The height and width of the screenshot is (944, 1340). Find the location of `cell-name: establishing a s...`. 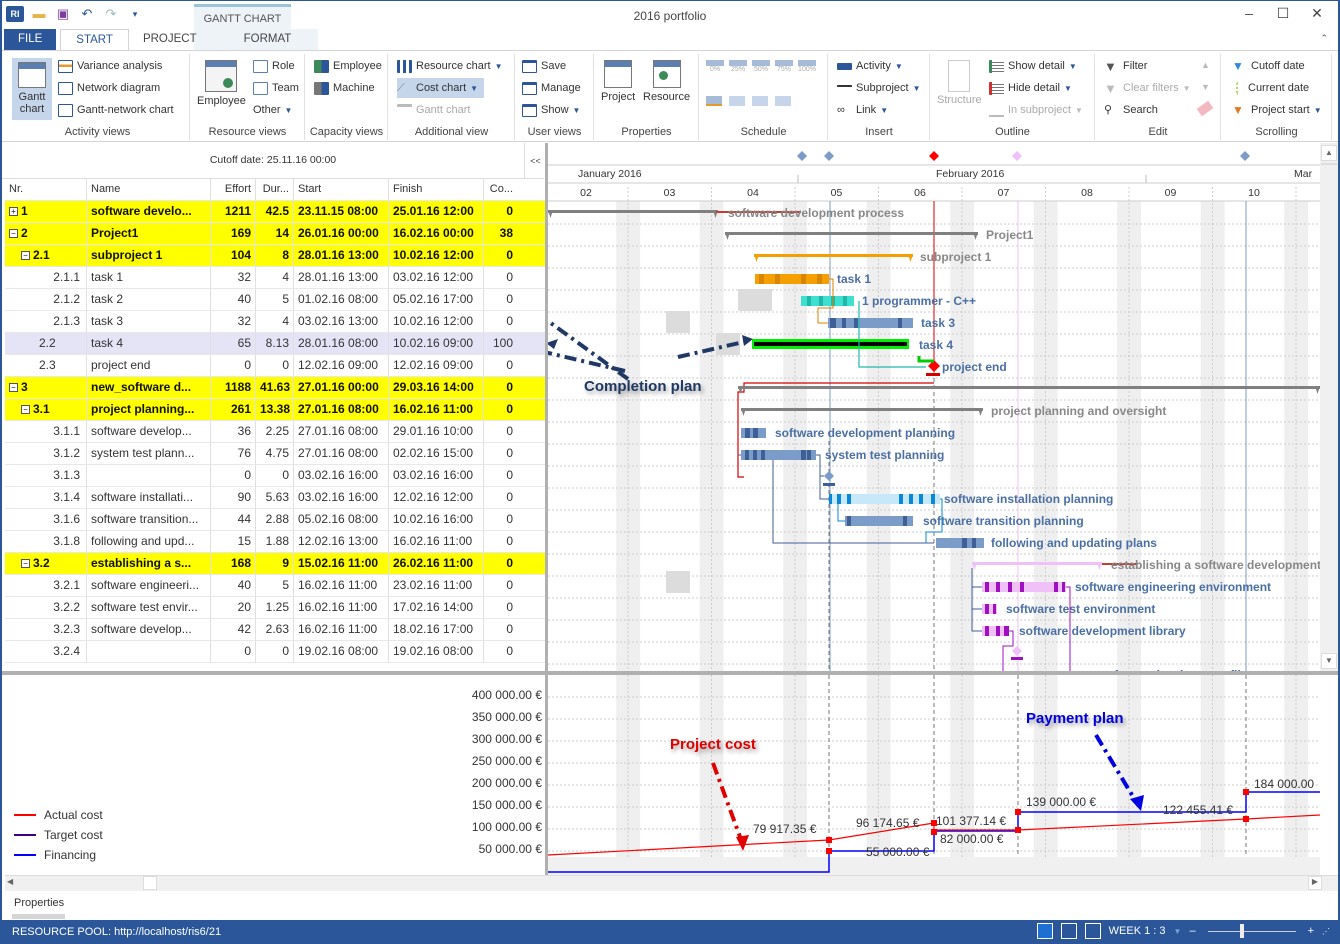

cell-name: establishing a s... is located at coordinates (149, 563).